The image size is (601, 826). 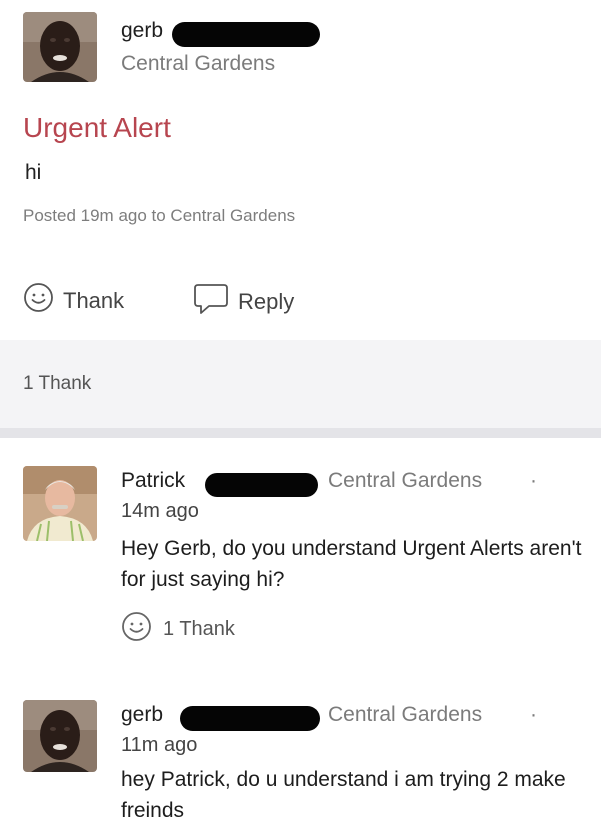 I want to click on post-author-avatar, so click(x=60, y=47).